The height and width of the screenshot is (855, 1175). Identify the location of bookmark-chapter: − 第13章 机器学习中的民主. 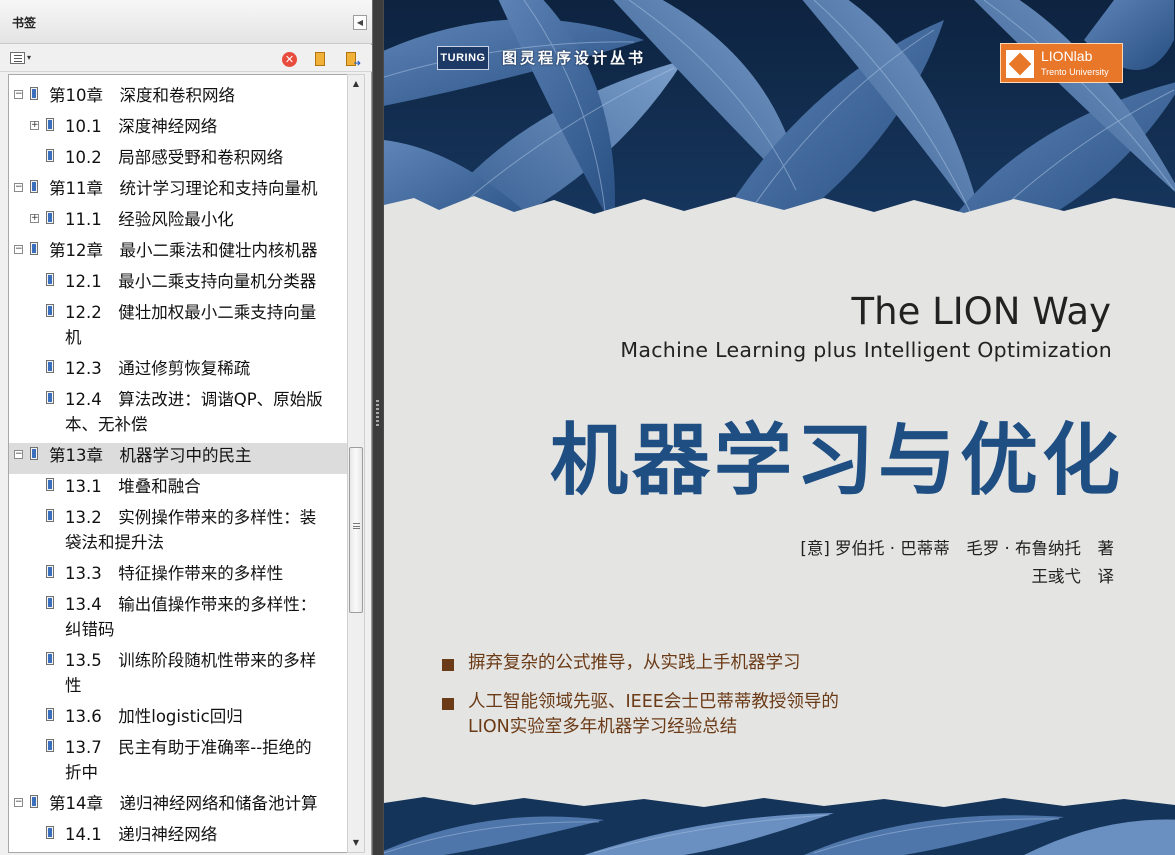
(178, 458).